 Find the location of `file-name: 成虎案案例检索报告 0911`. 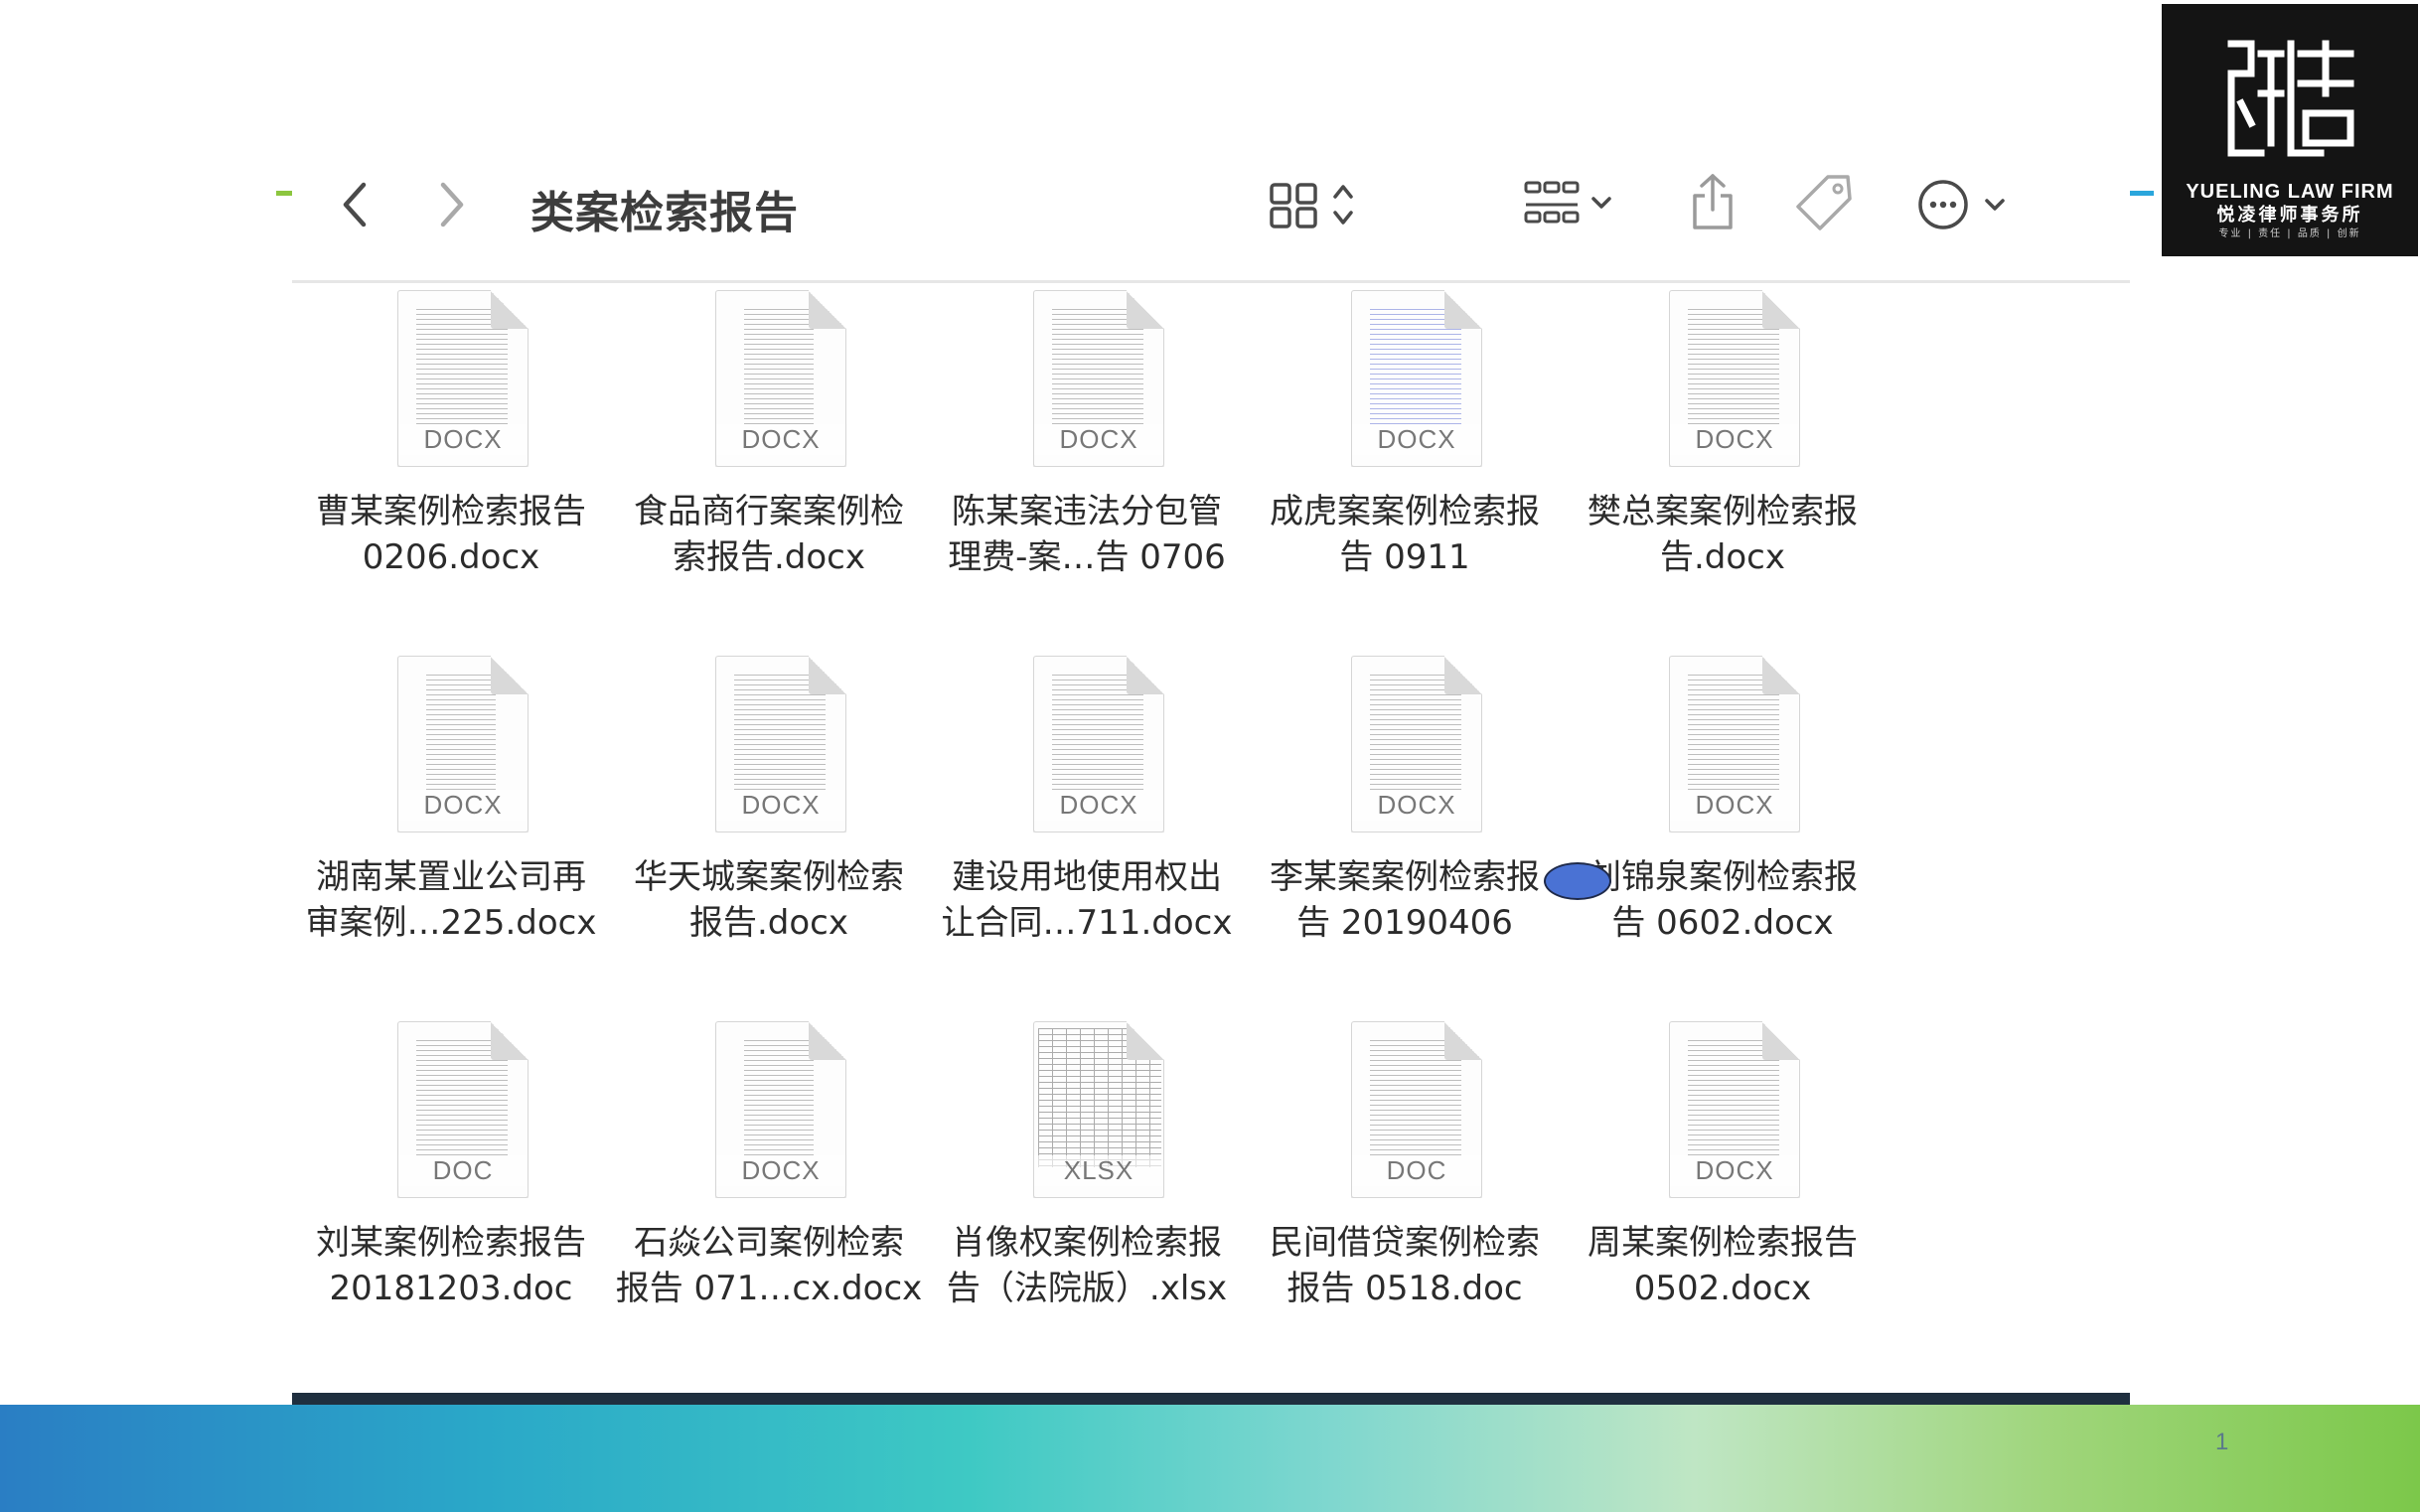

file-name: 成虎案案例检索报告 0911 is located at coordinates (1405, 534).